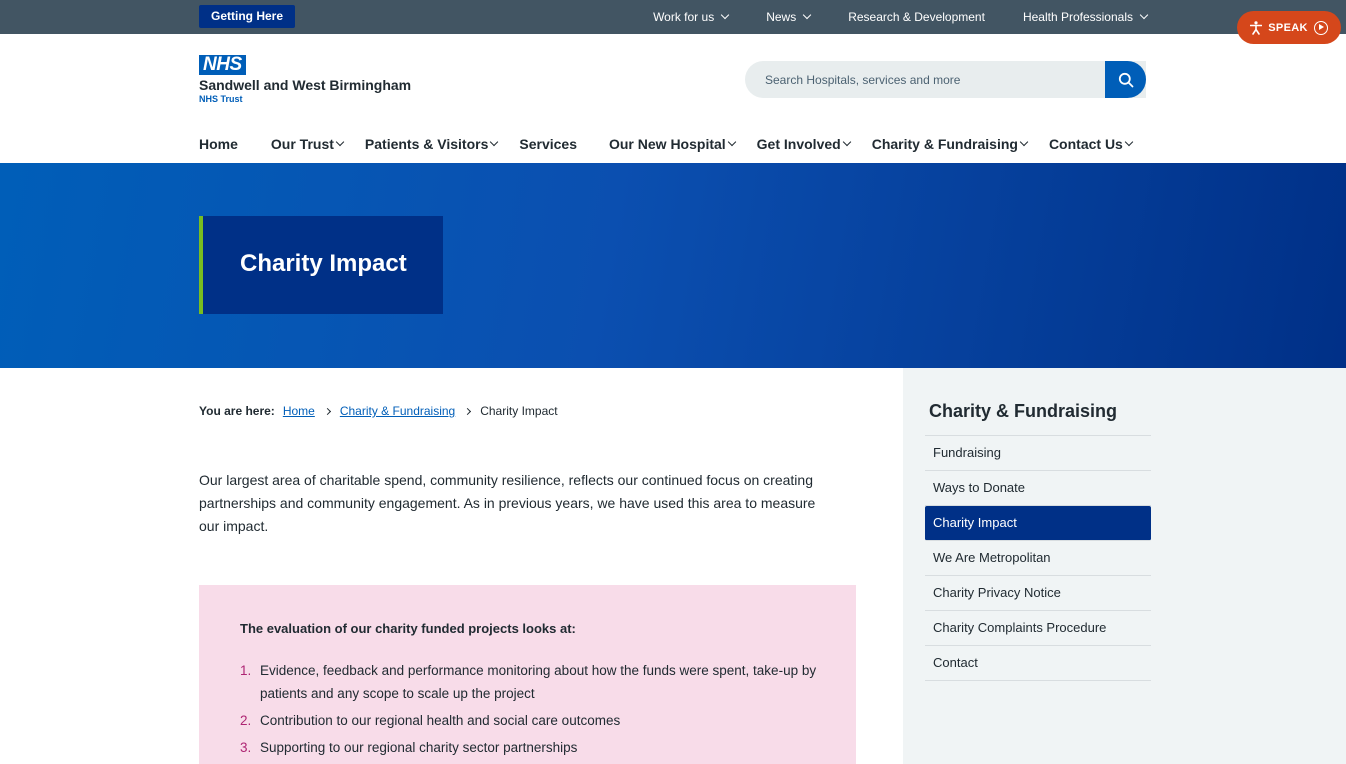 Image resolution: width=1346 pixels, height=764 pixels. I want to click on sidebar-item-ways-to-donate: Ways to Donate, so click(1038, 488).